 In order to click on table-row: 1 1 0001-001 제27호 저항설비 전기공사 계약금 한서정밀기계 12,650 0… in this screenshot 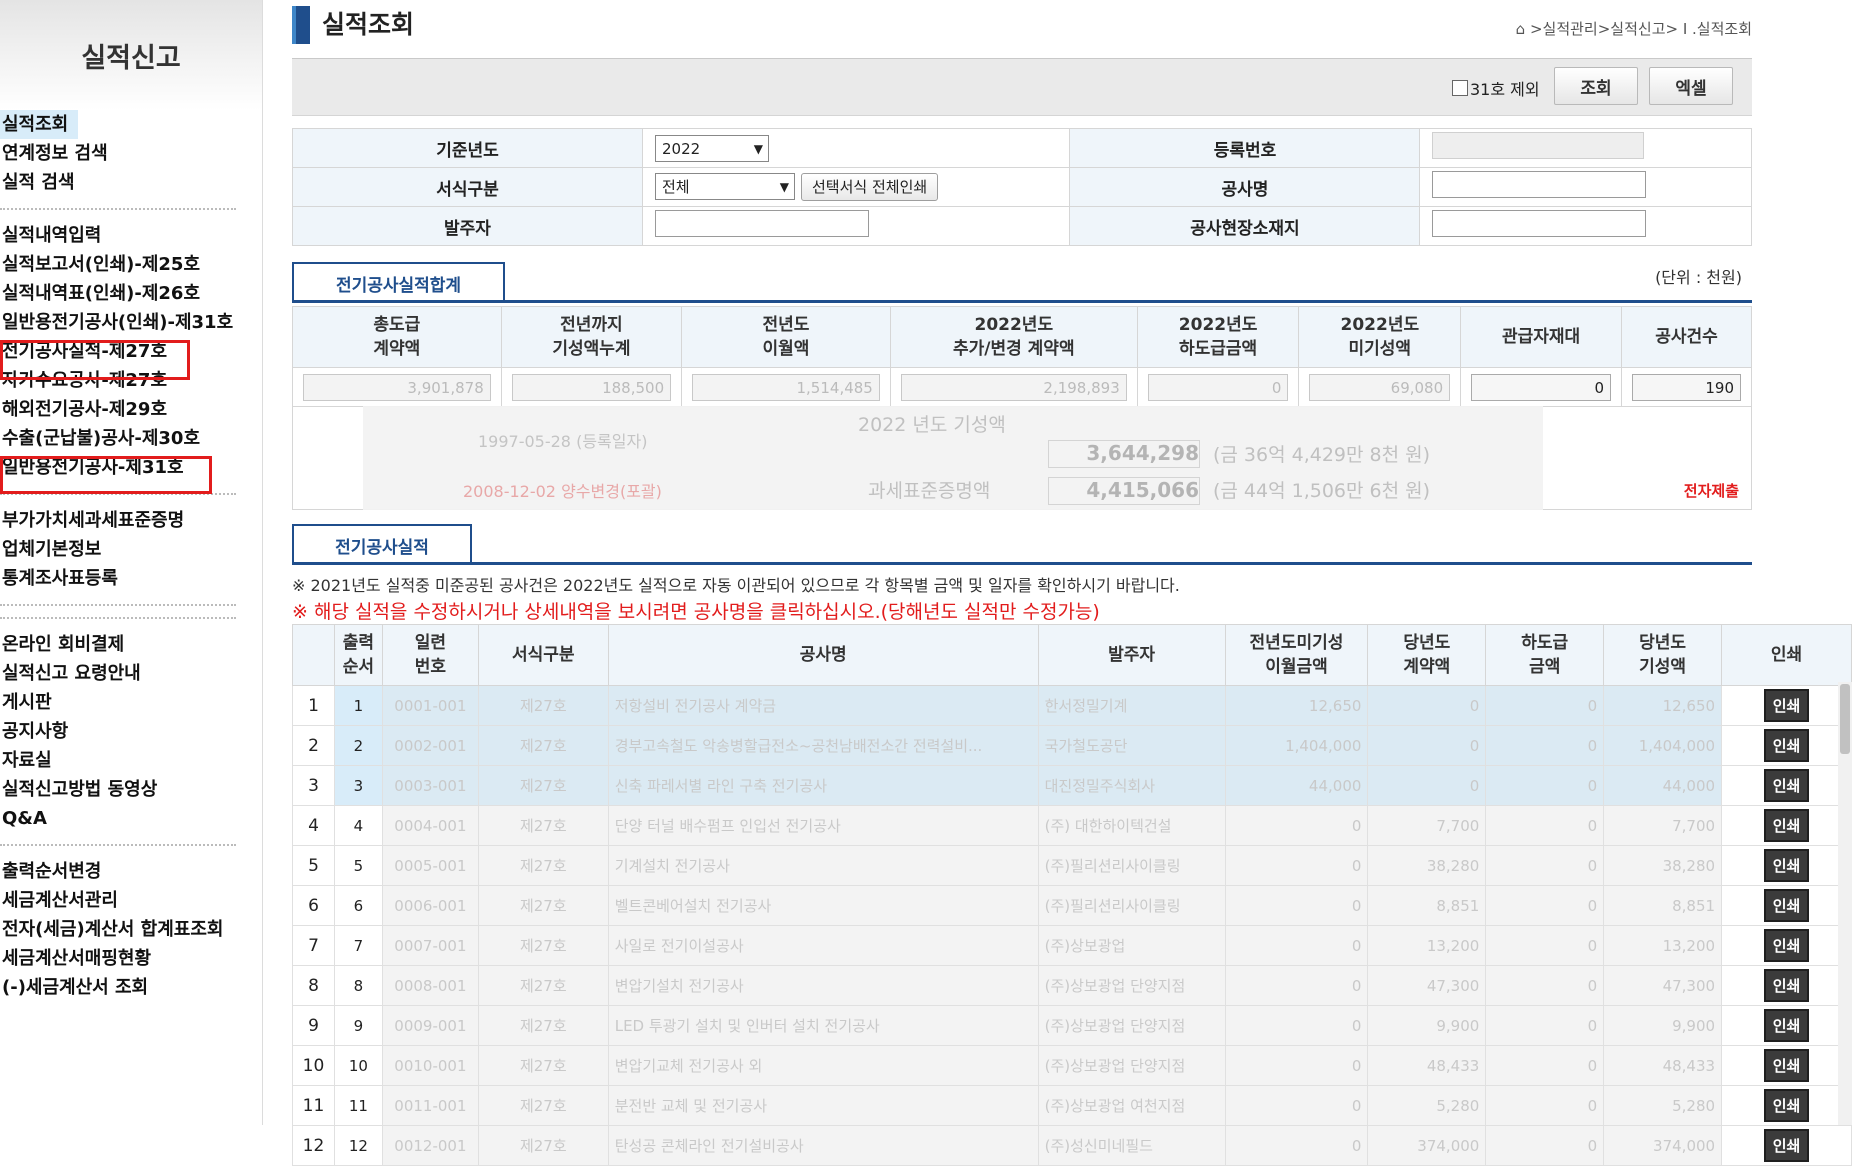, I will do `click(1072, 705)`.